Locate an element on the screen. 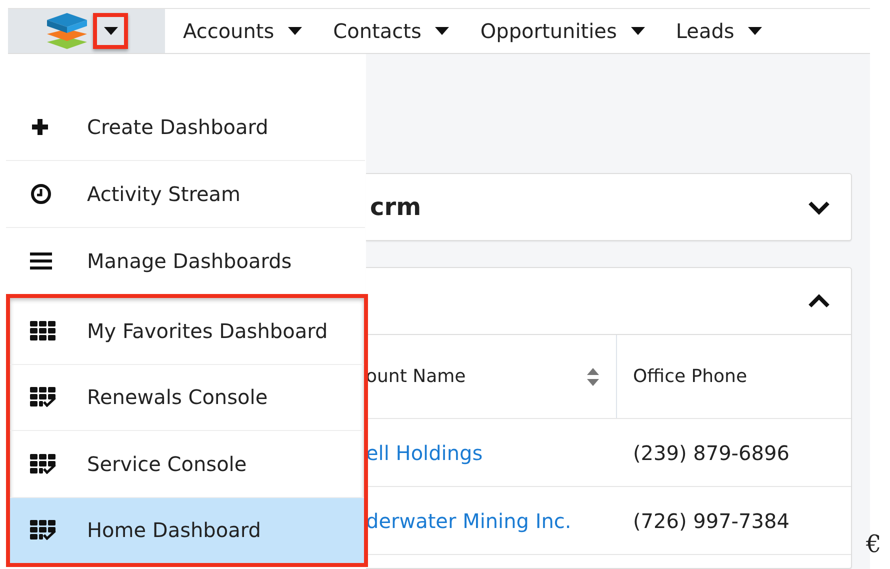  clock-icon is located at coordinates (41, 194).